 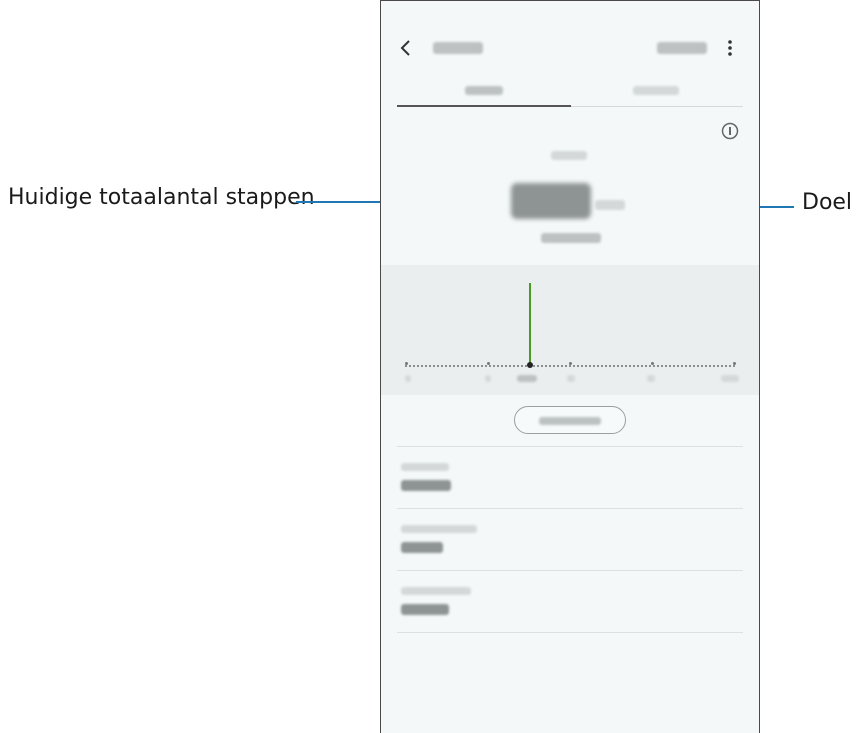 What do you see at coordinates (527, 378) in the screenshot?
I see `chart-axis-label-current` at bounding box center [527, 378].